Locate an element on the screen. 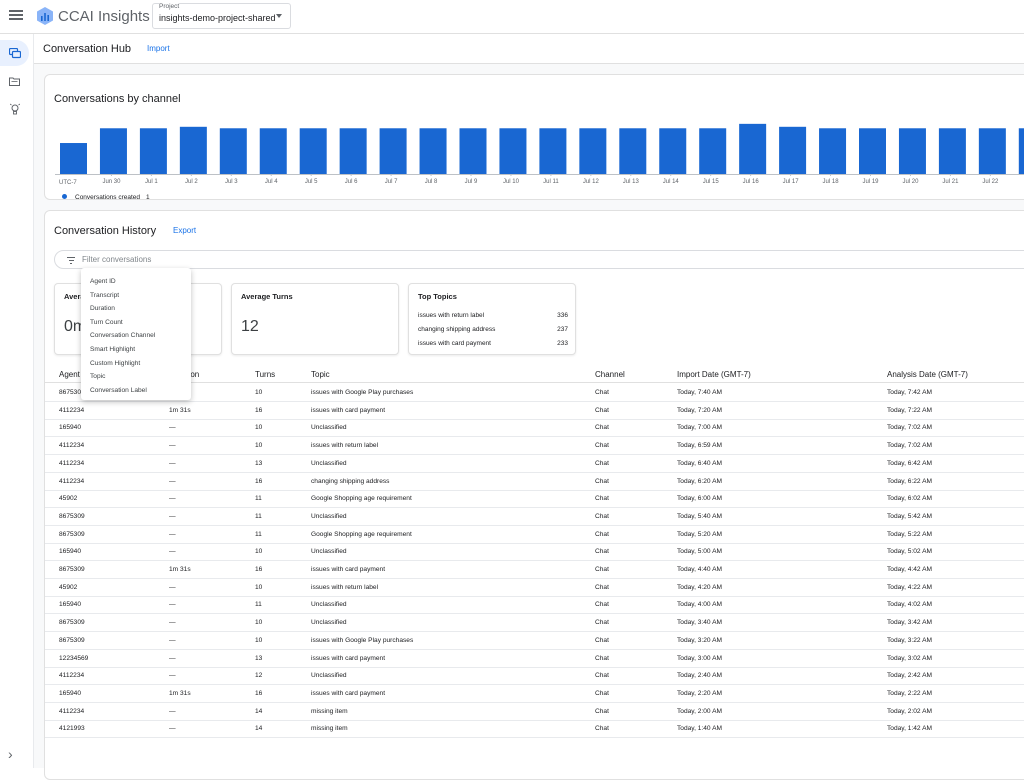 The height and width of the screenshot is (780, 1024). chat-icon is located at coordinates (14, 52).